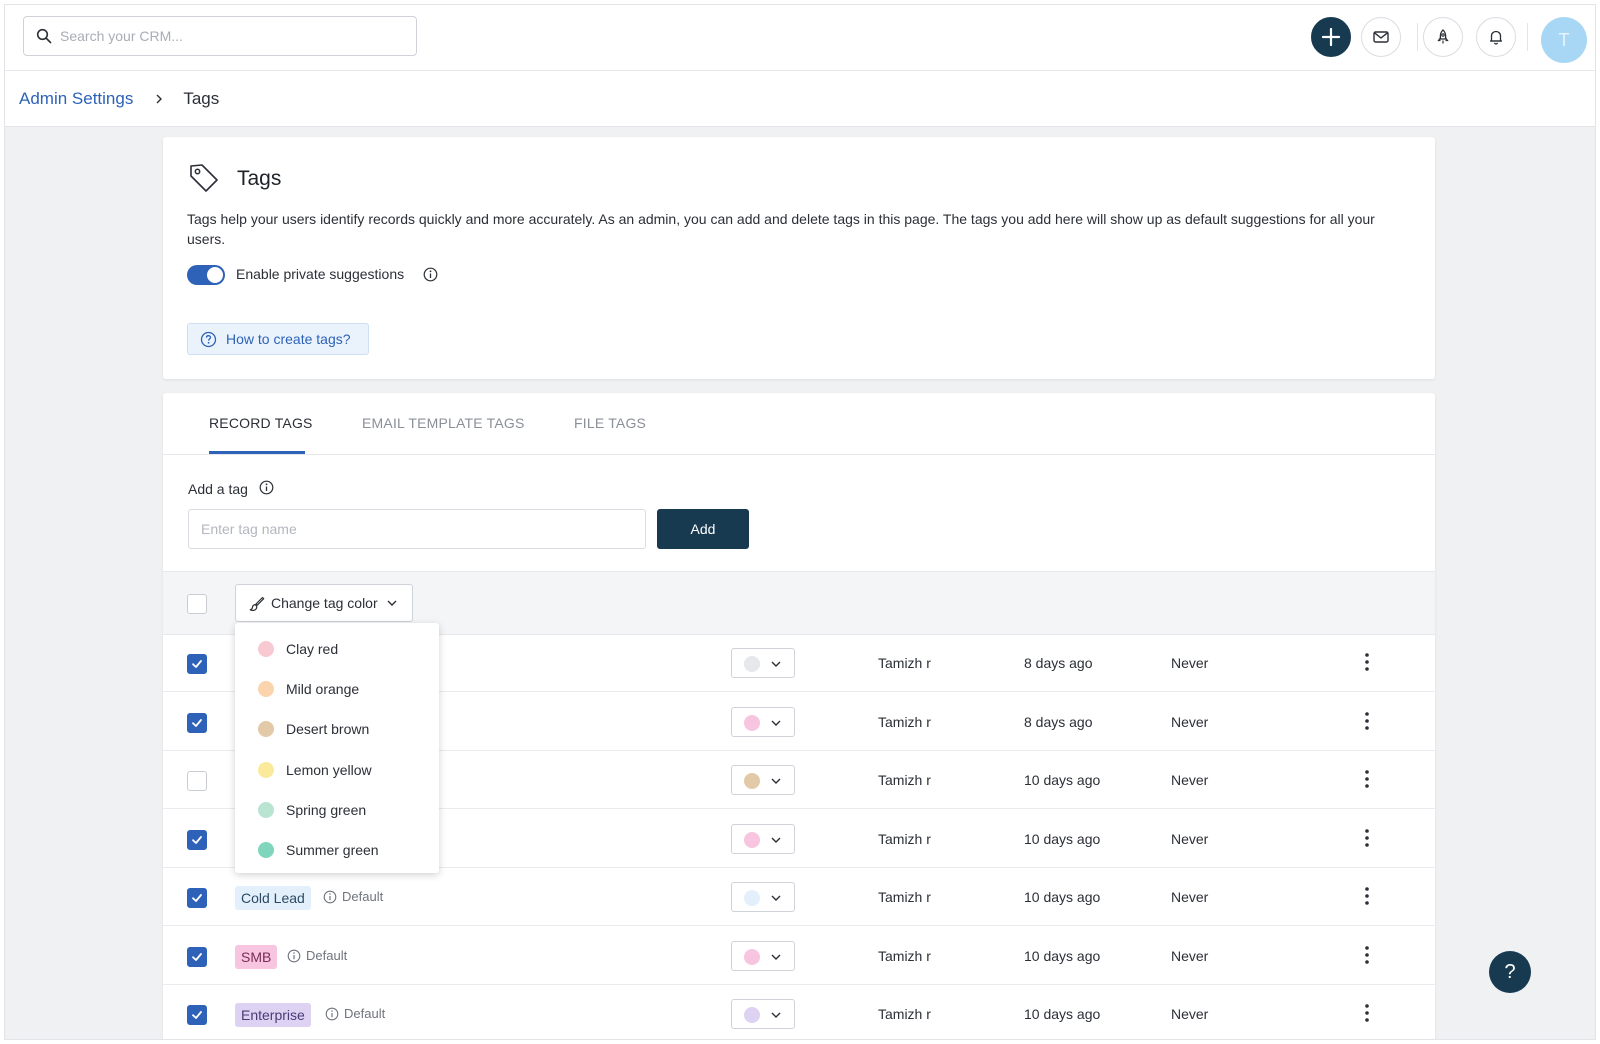  Describe the element at coordinates (1564, 40) in the screenshot. I see `user-avatar: T` at that location.